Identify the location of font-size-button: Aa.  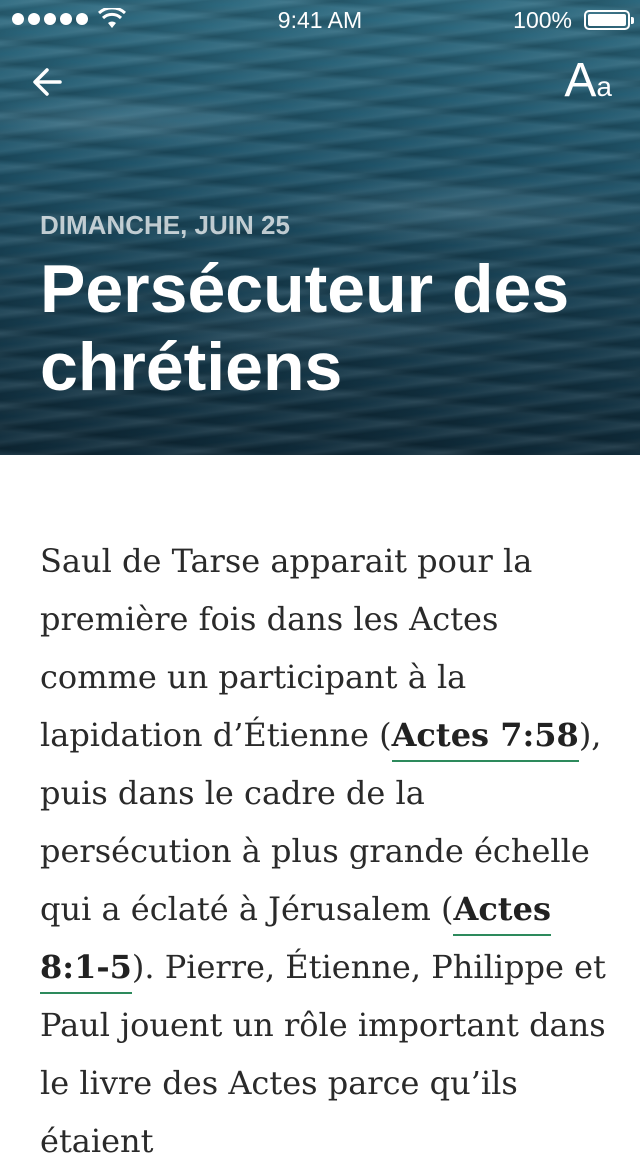
(588, 81).